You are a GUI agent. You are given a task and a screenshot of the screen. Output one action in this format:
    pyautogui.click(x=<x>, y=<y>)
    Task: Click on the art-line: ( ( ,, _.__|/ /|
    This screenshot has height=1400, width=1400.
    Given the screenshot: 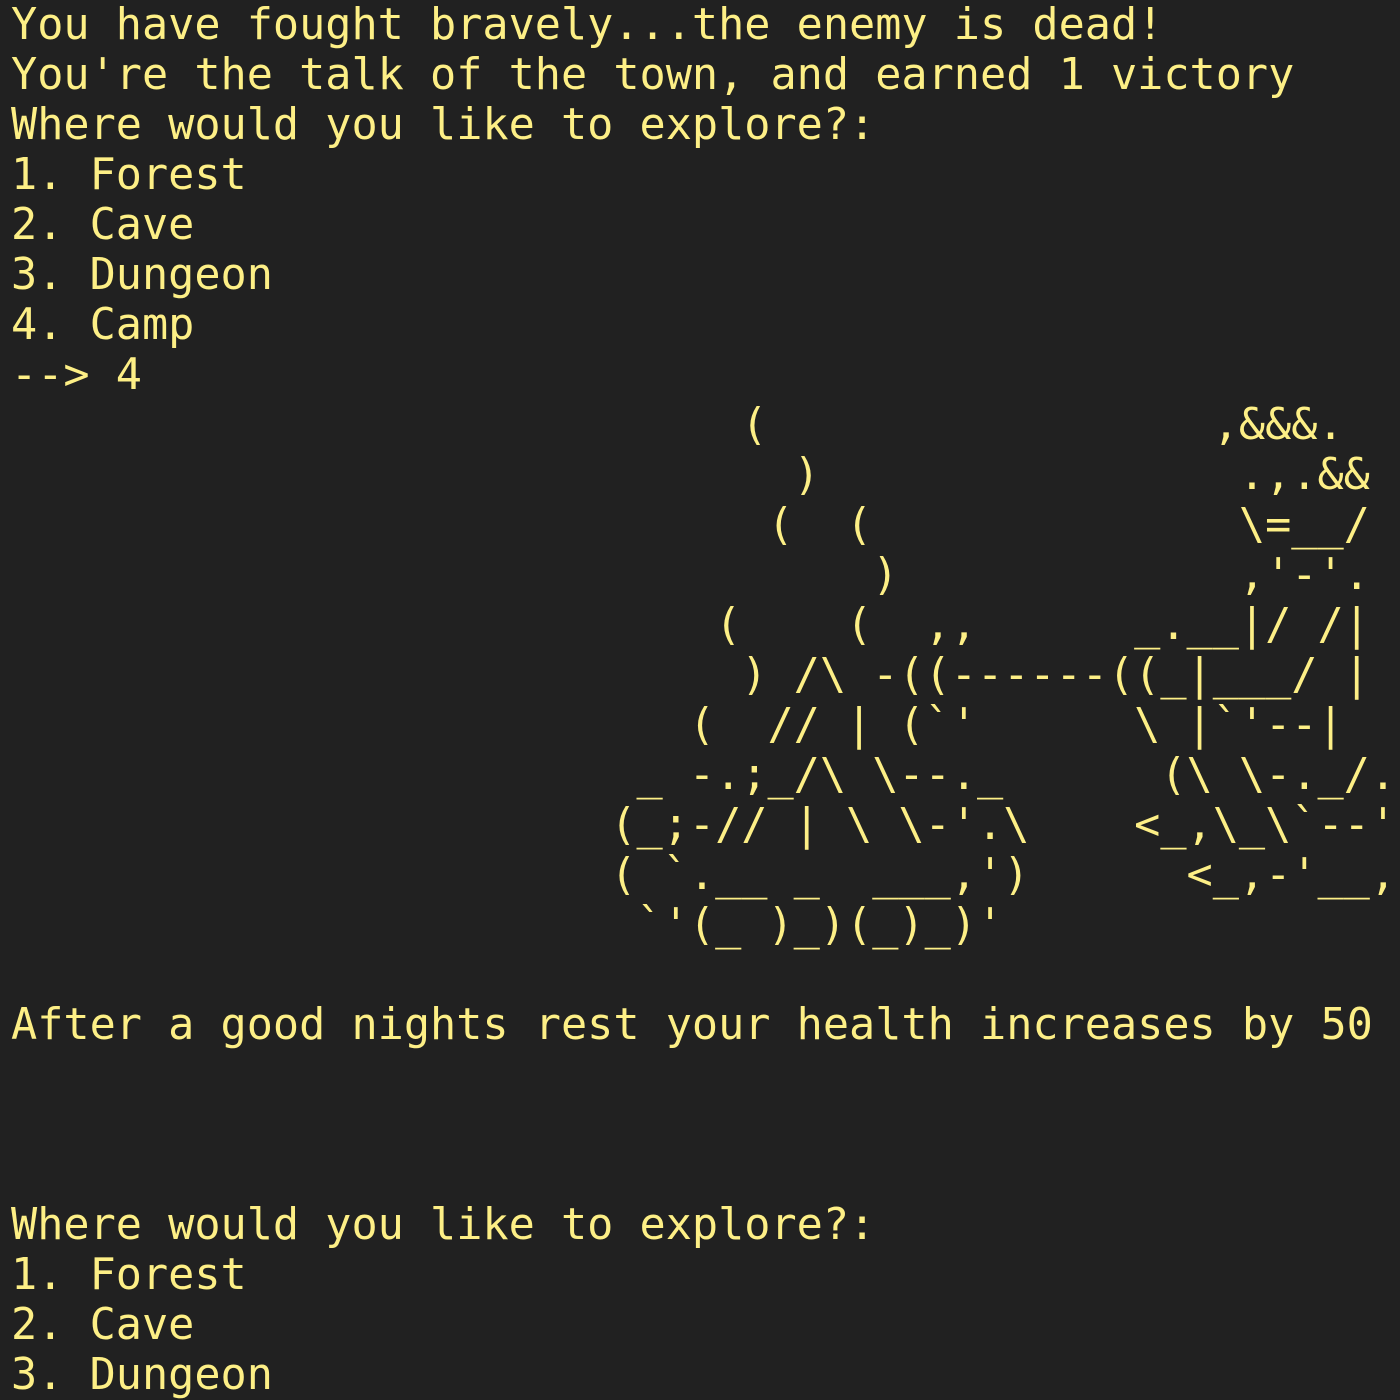 What is the action you would take?
    pyautogui.click(x=689, y=625)
    